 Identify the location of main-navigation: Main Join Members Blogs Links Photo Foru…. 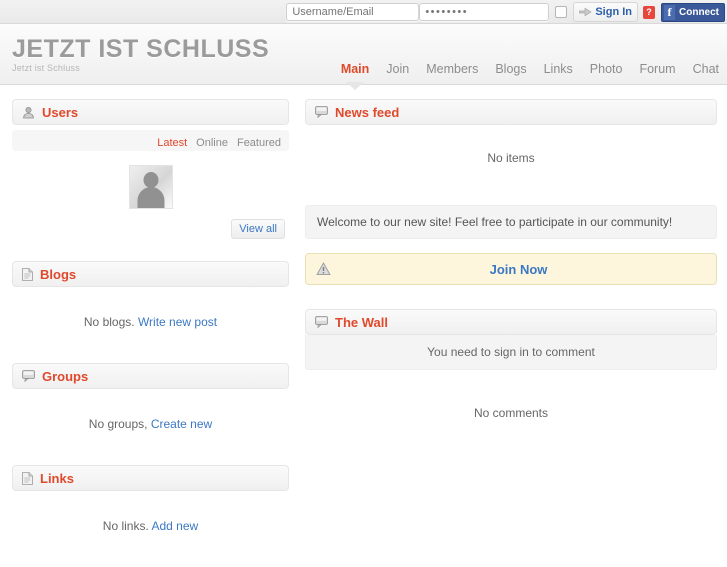
(529, 76).